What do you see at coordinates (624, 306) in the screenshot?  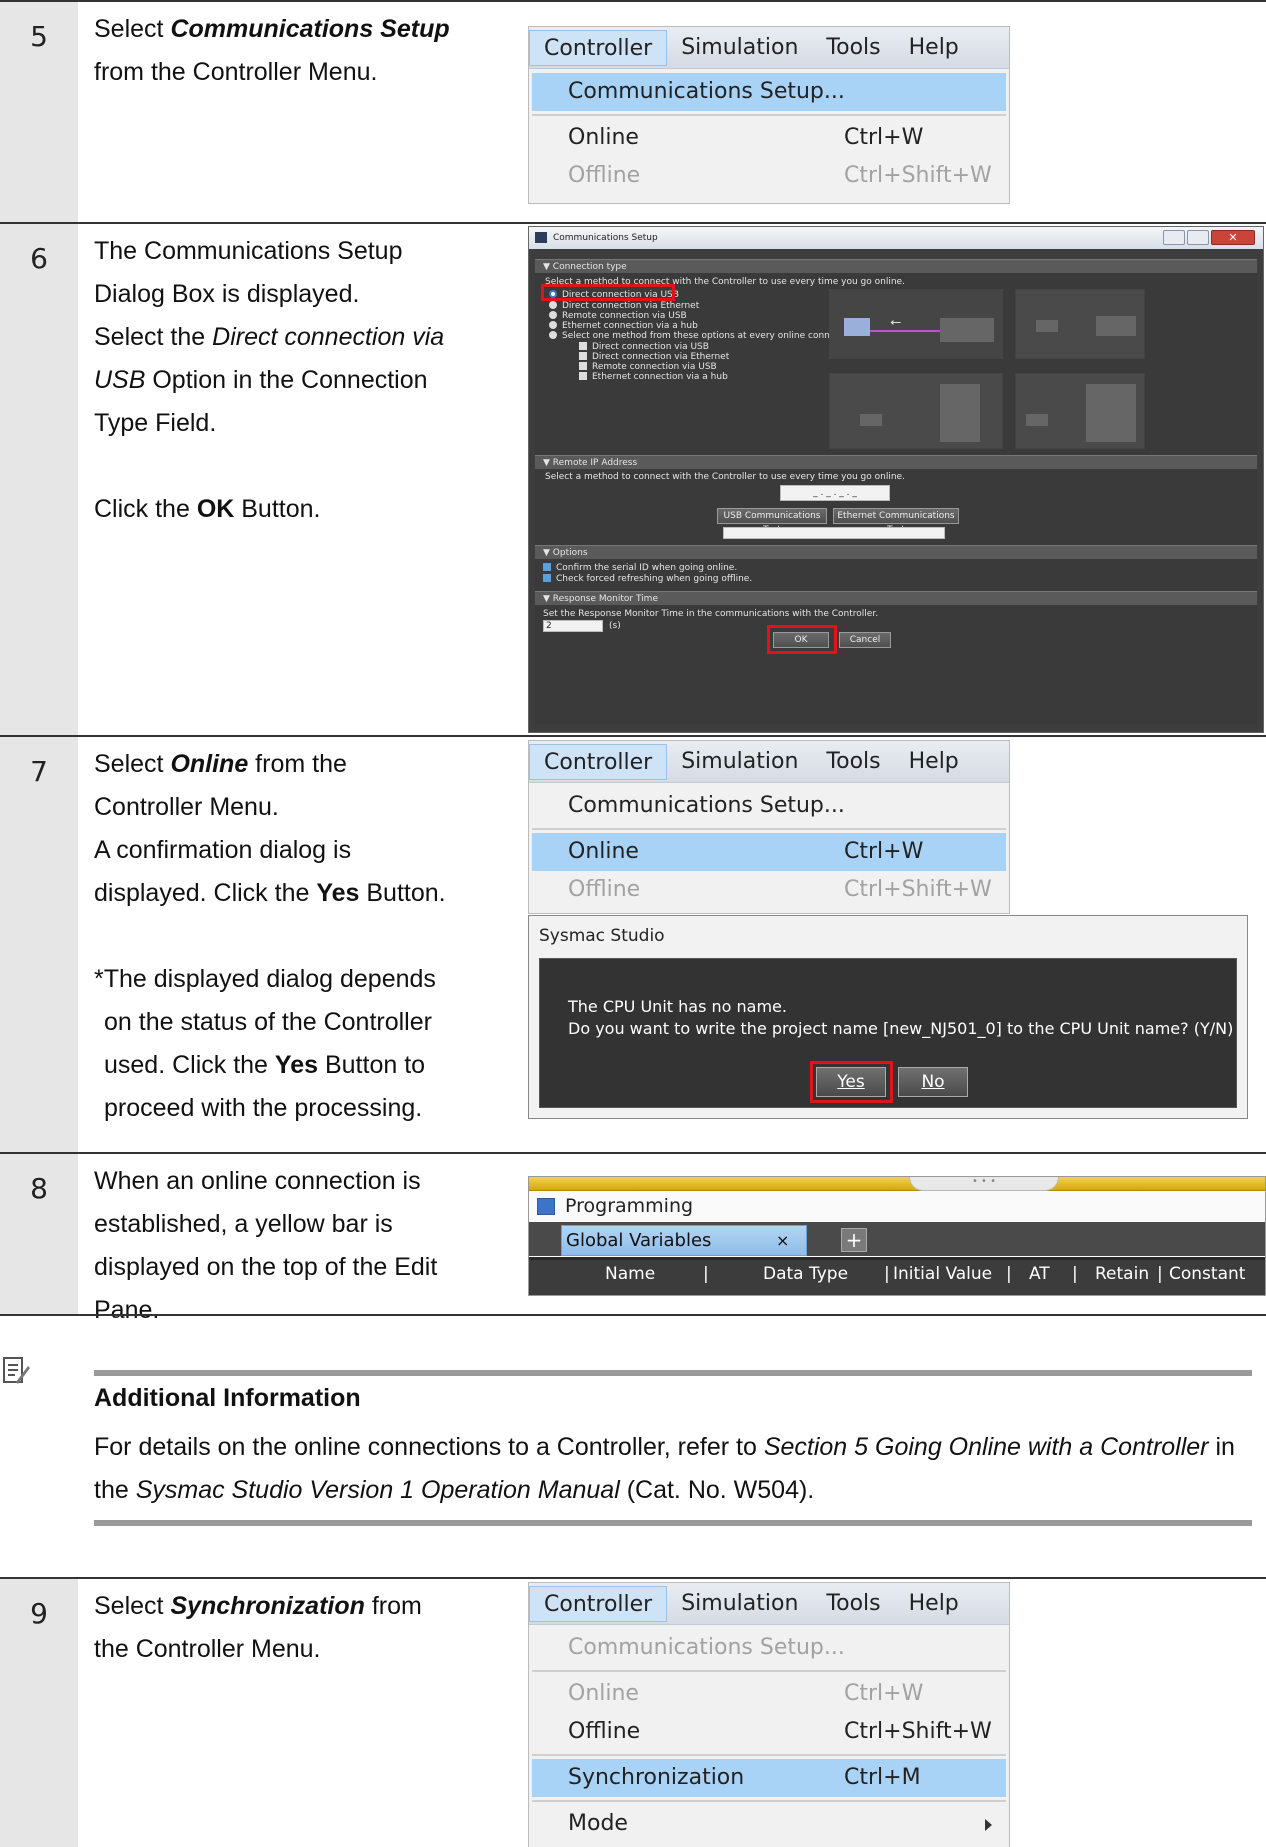 I see `option-direct-ethernet: Direct connection via Ethernet` at bounding box center [624, 306].